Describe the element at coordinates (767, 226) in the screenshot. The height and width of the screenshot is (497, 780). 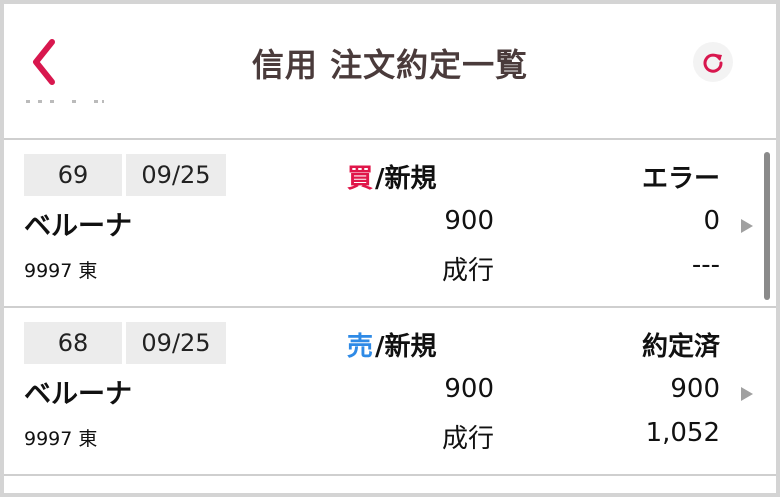
I see `scrollbar` at that location.